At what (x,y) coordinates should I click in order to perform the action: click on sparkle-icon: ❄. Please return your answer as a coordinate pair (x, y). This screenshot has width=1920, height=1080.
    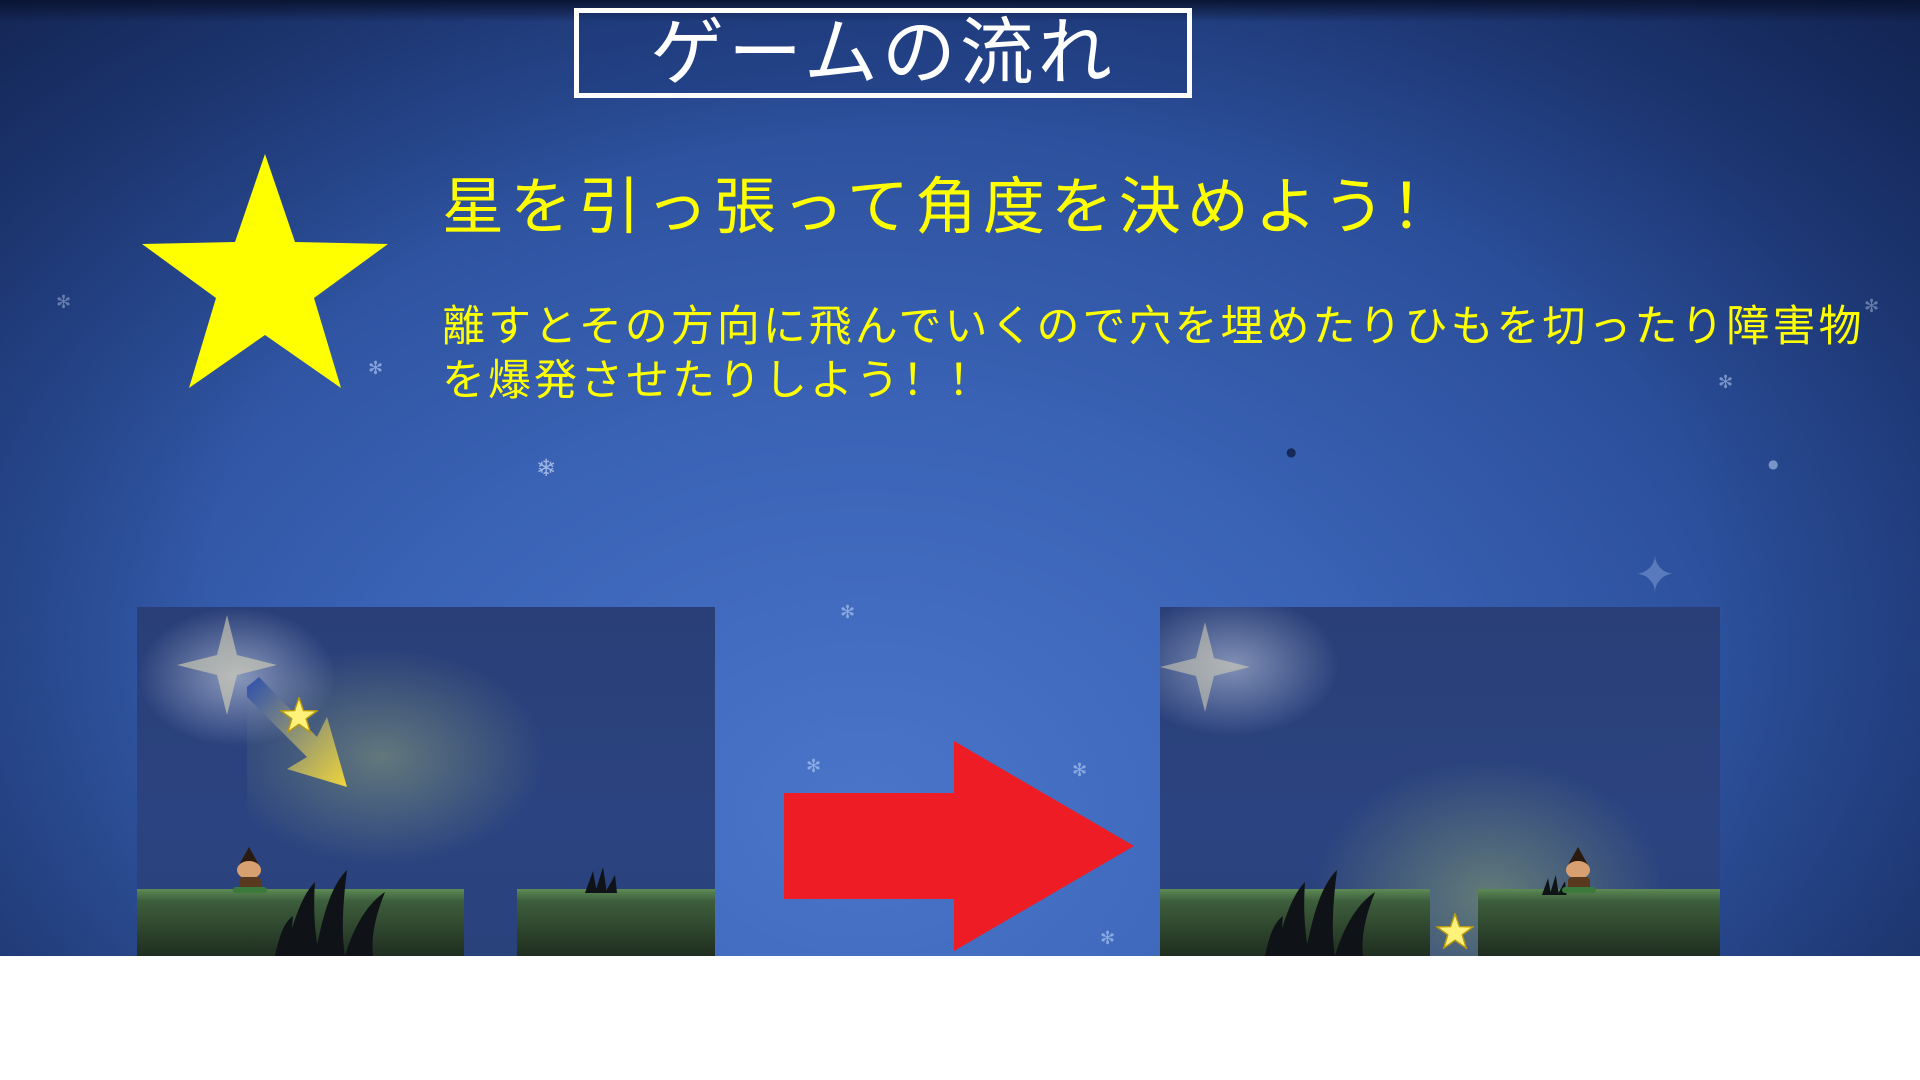
    Looking at the image, I should click on (546, 468).